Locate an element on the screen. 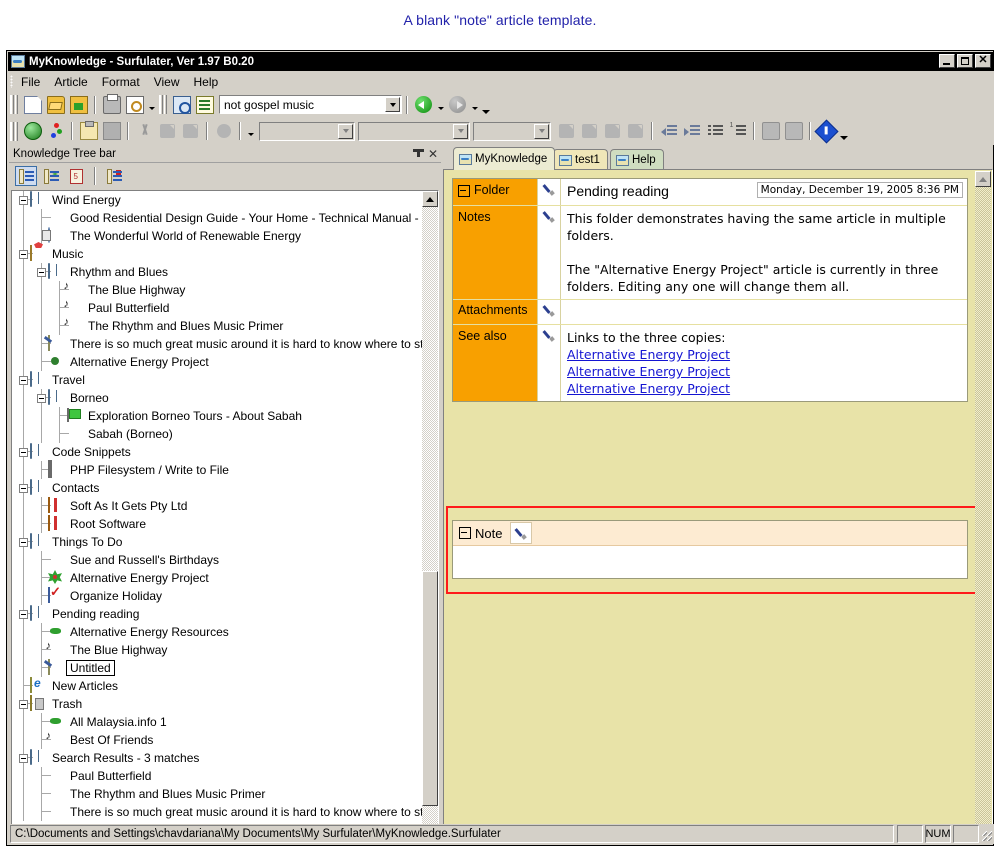 This screenshot has width=1000, height=848. font-family-dropdown-arrow is located at coordinates (345, 131).